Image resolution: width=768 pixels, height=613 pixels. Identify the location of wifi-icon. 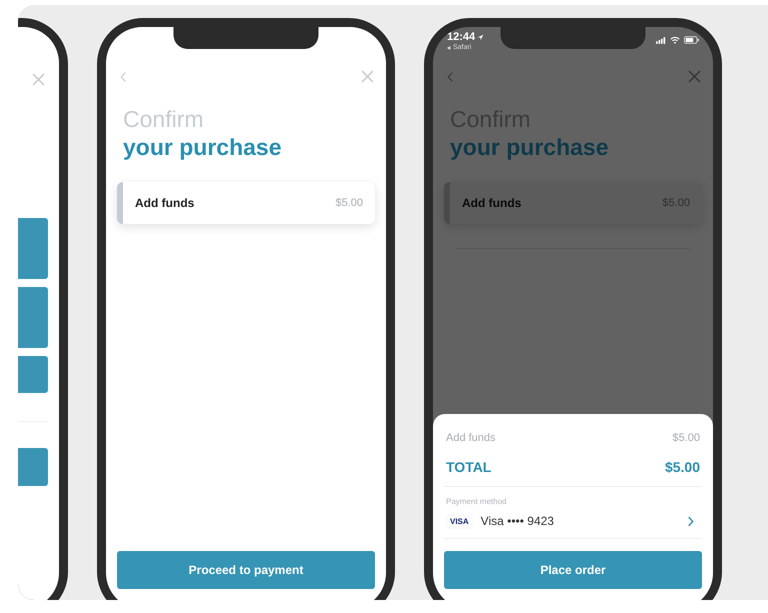
(675, 40).